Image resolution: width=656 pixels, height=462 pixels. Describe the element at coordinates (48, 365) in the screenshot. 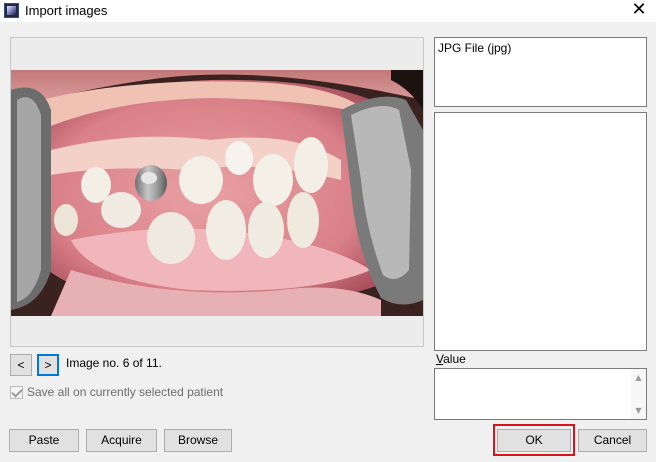

I see `next-image-button: >` at that location.